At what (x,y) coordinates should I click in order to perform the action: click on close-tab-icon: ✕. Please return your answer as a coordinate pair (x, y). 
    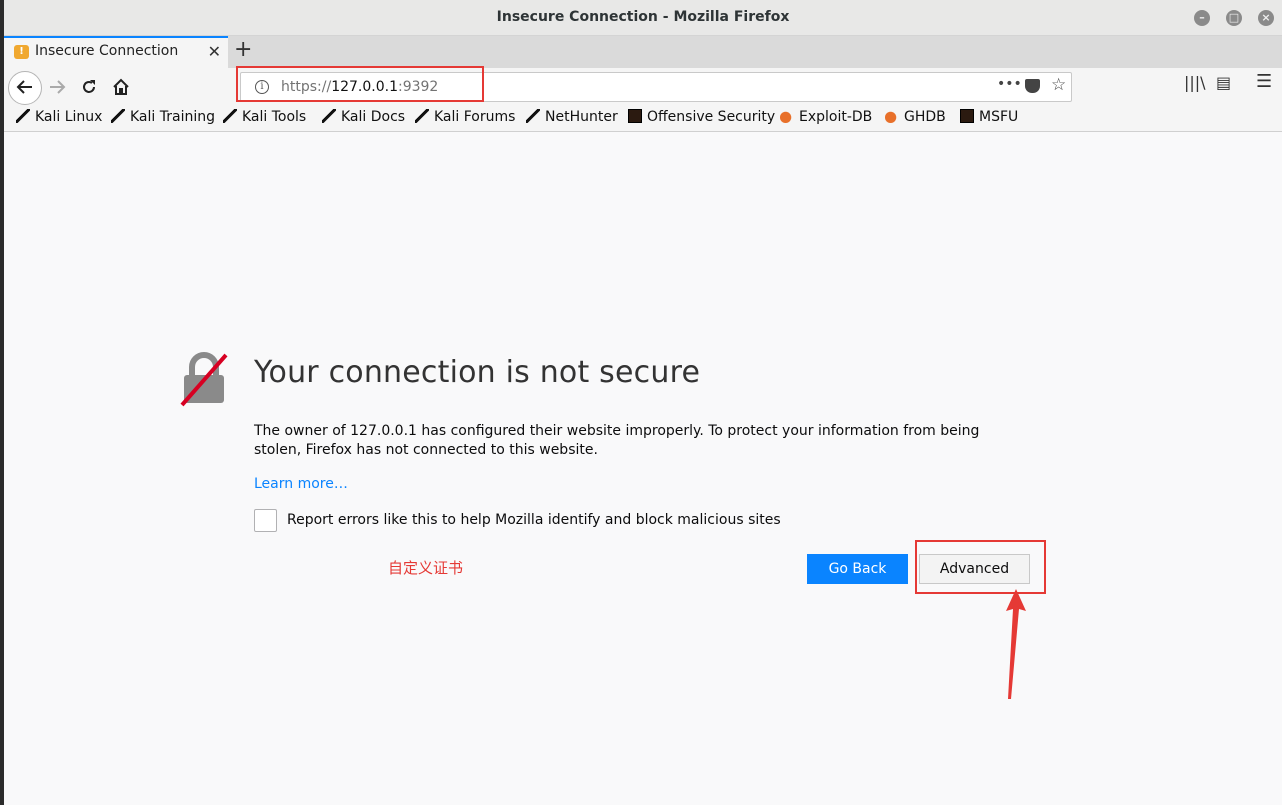
    Looking at the image, I should click on (214, 51).